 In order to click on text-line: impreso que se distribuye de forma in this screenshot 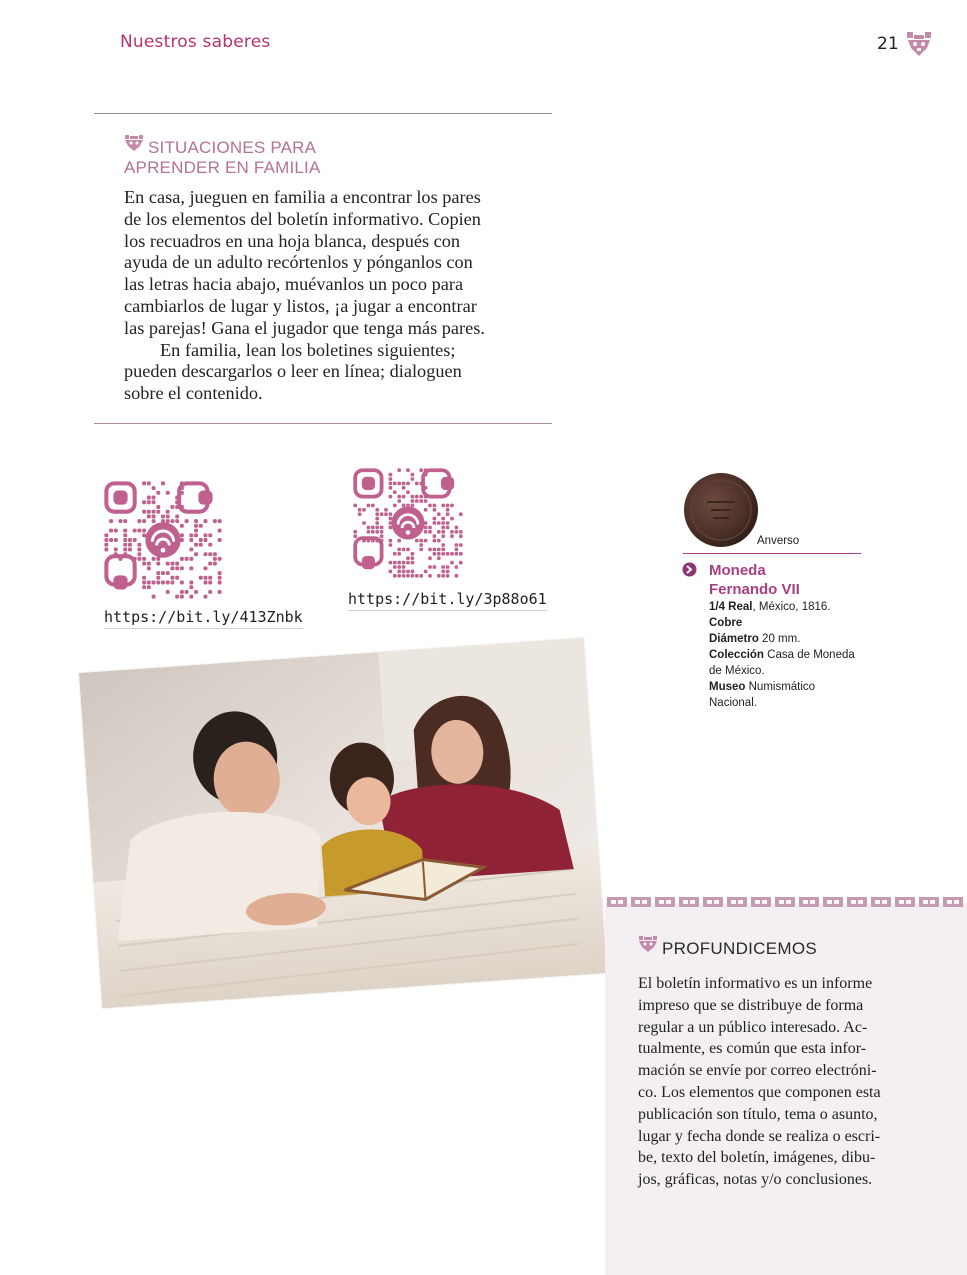, I will do `click(751, 1005)`.